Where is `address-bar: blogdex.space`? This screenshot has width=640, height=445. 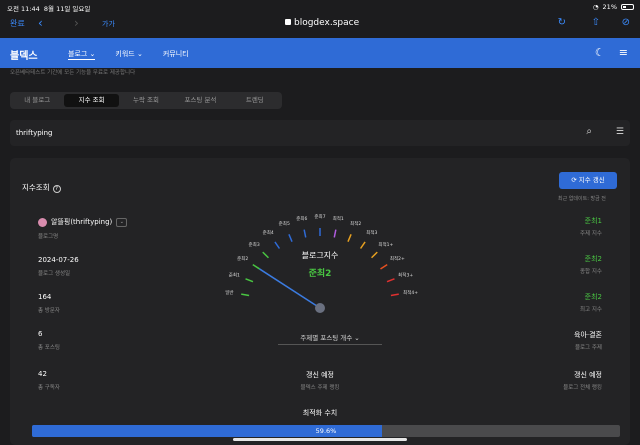 address-bar: blogdex.space is located at coordinates (322, 23).